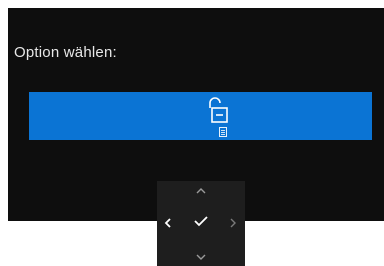 The height and width of the screenshot is (266, 384). I want to click on chevron-up-icon, so click(201, 191).